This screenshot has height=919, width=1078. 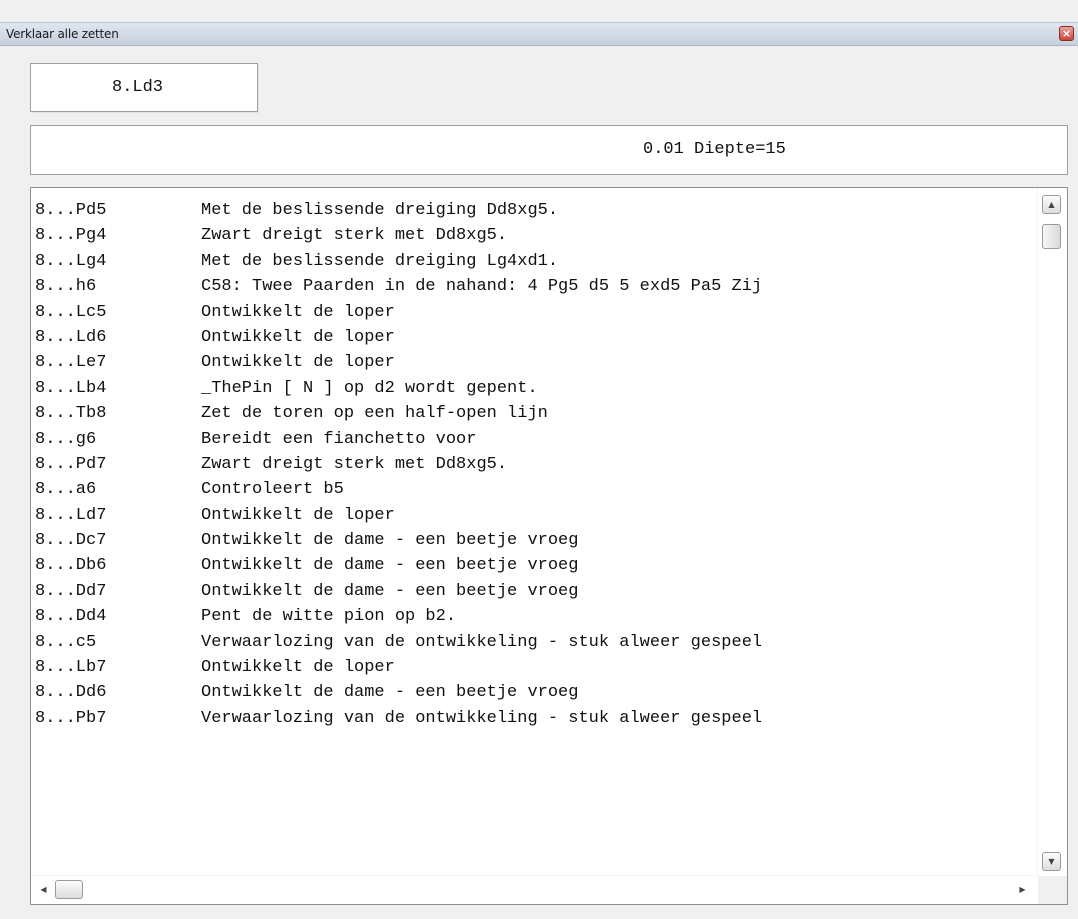 What do you see at coordinates (1051, 861) in the screenshot?
I see `scroll-down-arrow-icon: ▼` at bounding box center [1051, 861].